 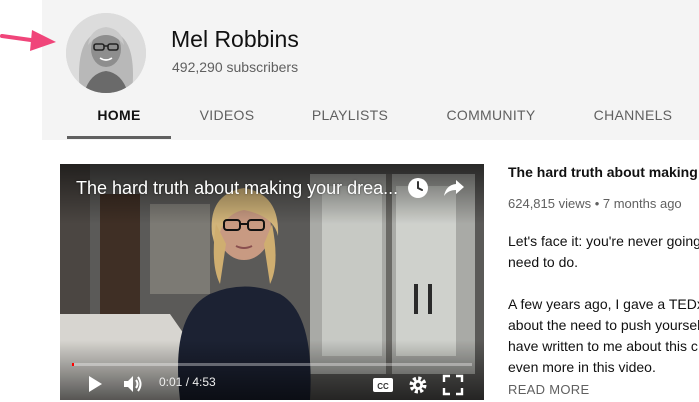 I want to click on subscriber-count: 492,290 subscribers, so click(x=235, y=67).